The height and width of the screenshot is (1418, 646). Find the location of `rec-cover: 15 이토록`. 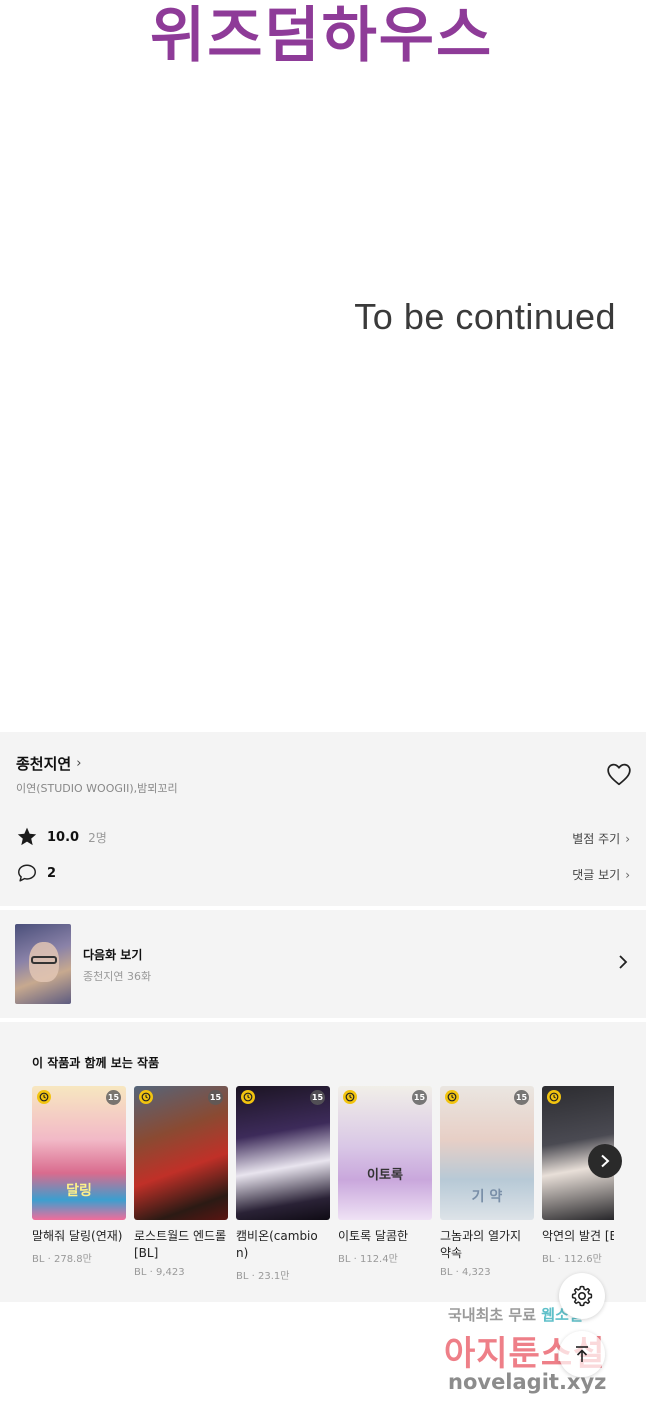

rec-cover: 15 이토록 is located at coordinates (385, 1153).